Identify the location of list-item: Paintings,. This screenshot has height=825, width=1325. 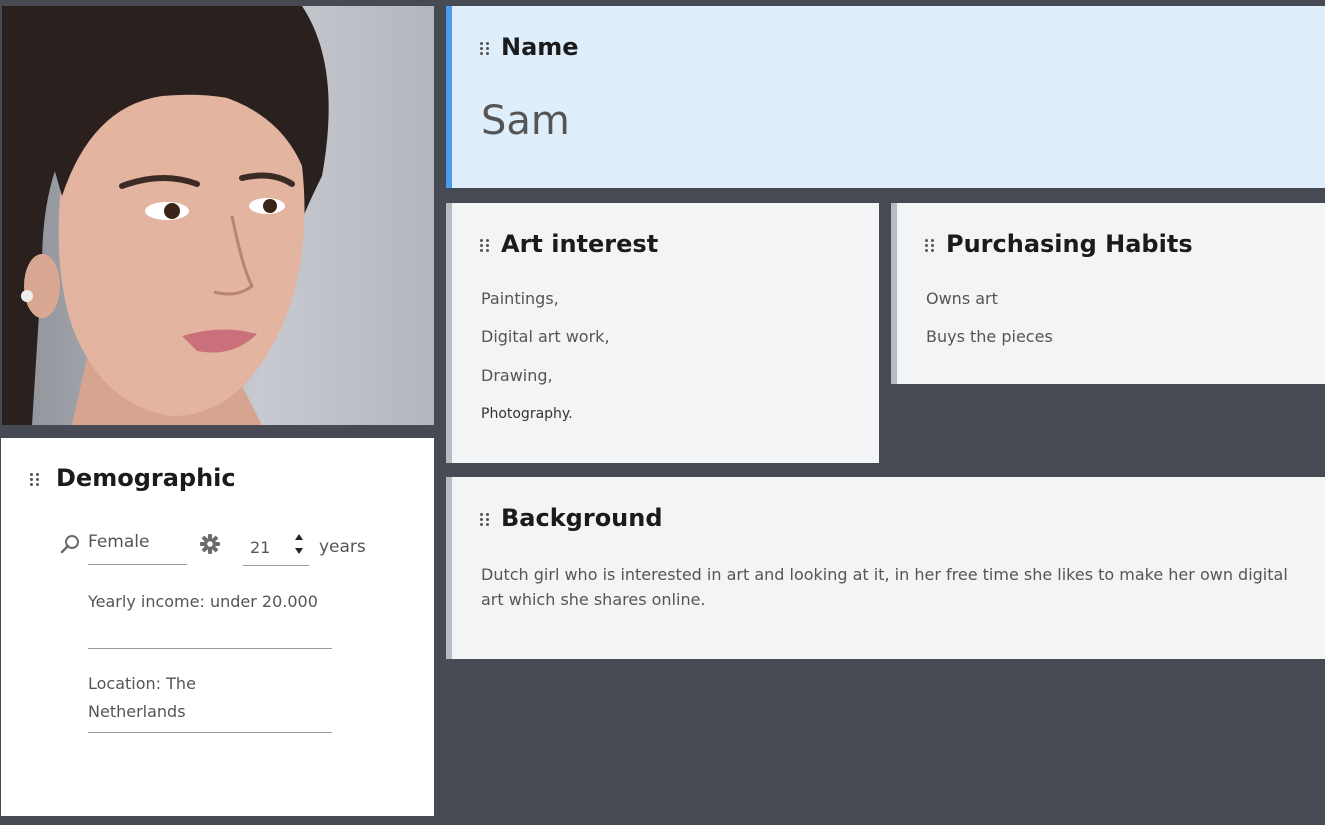
(520, 298).